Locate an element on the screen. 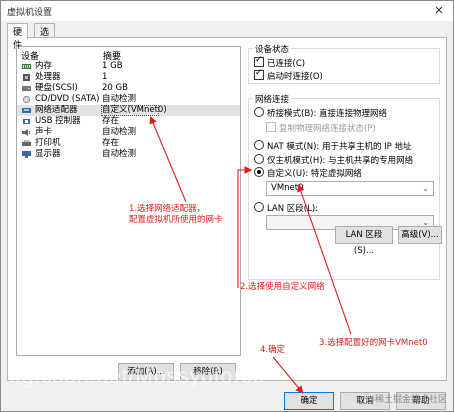  url-watermark: og.csdn.net/Mossyoforce is located at coordinates (137, 376).